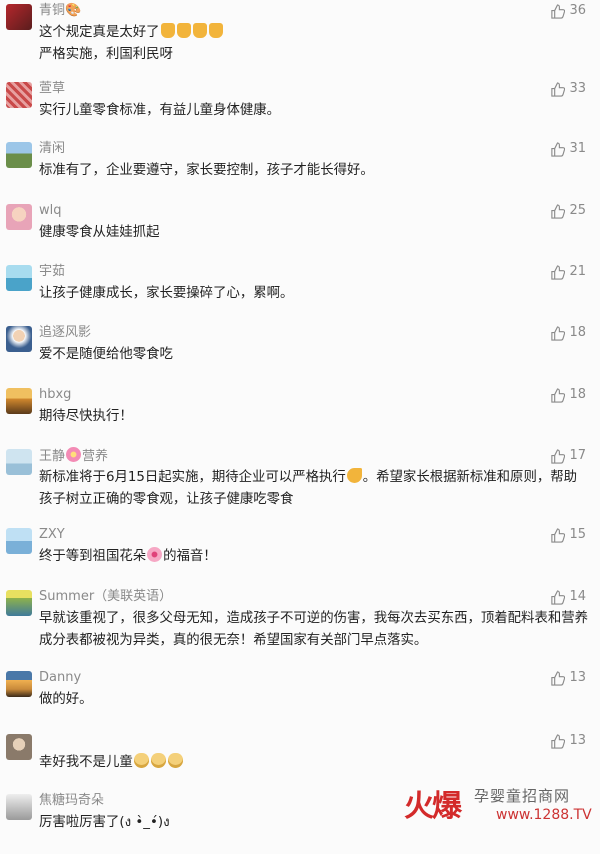  I want to click on comment-text: 这个规定真是太好了 严格实施，利国利民呀, so click(314, 44).